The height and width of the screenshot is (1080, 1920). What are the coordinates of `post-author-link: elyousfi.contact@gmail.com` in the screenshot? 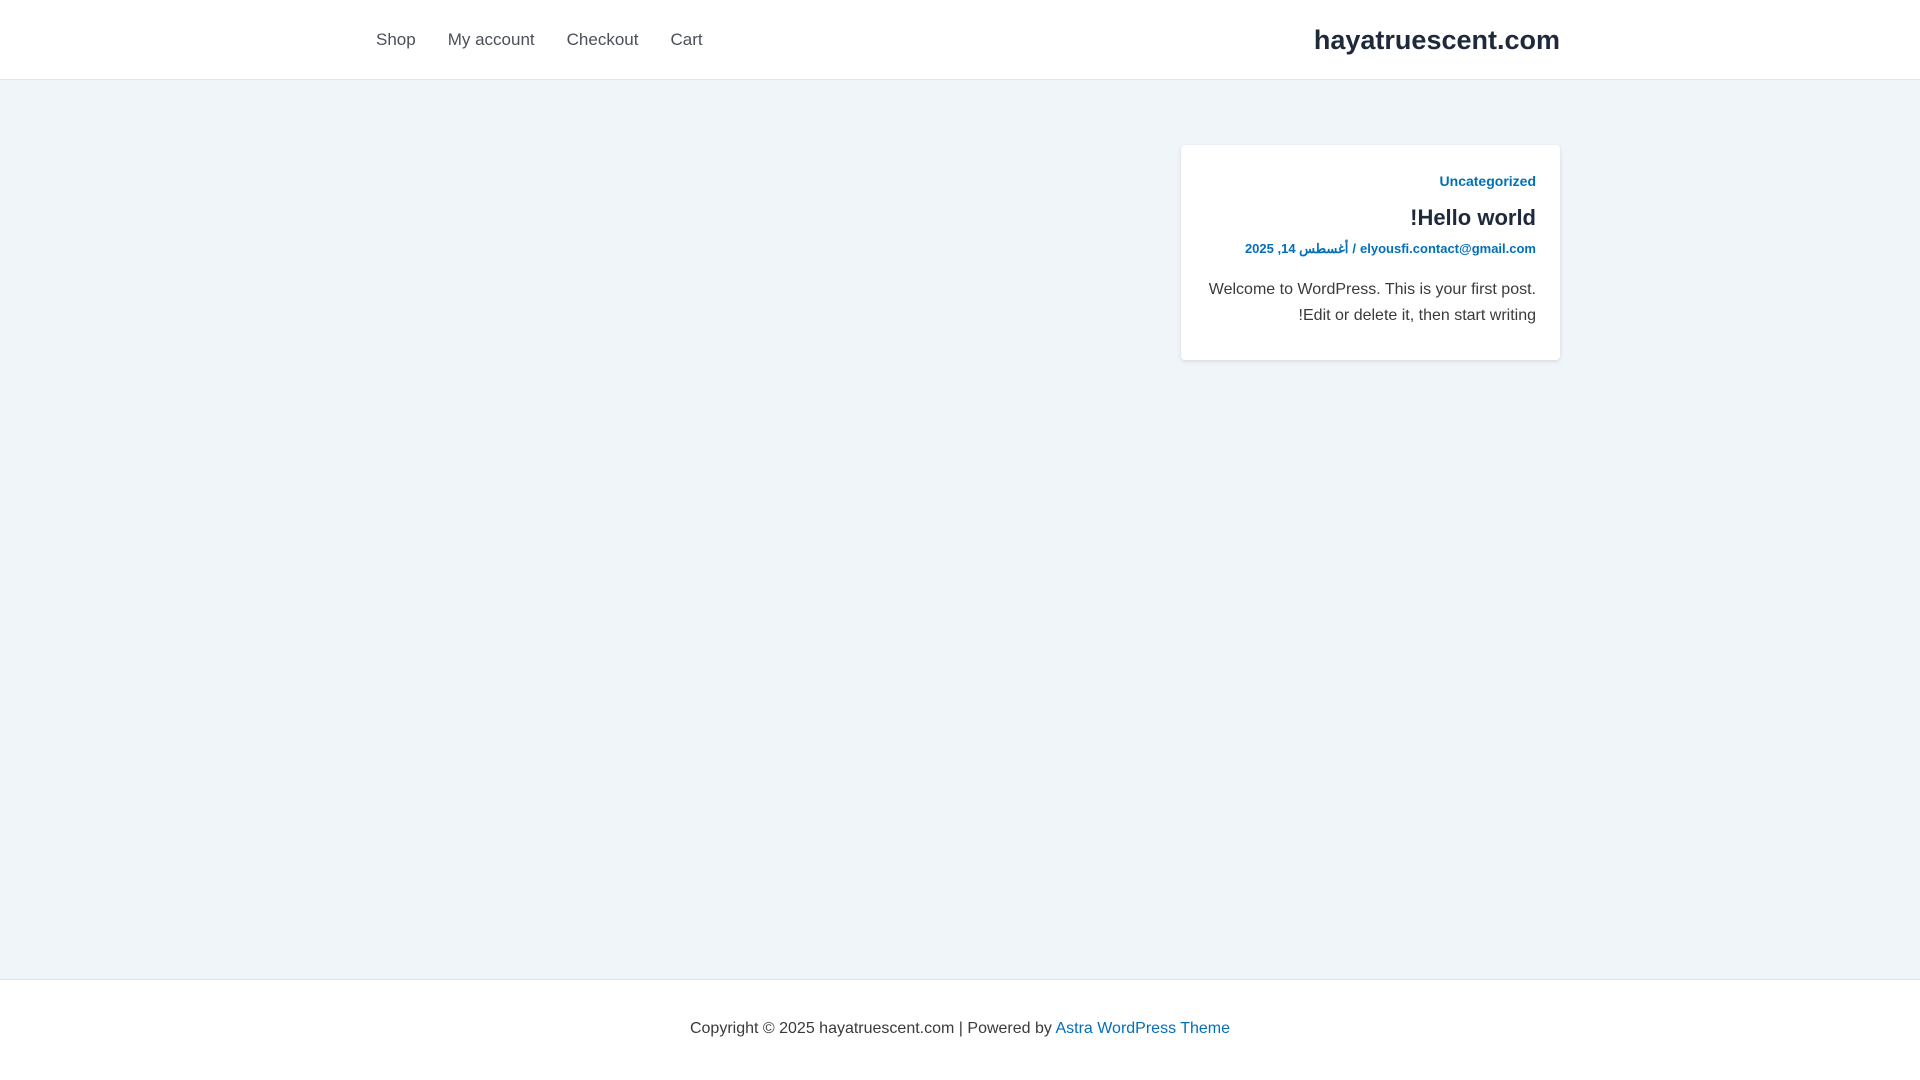 It's located at (1448, 248).